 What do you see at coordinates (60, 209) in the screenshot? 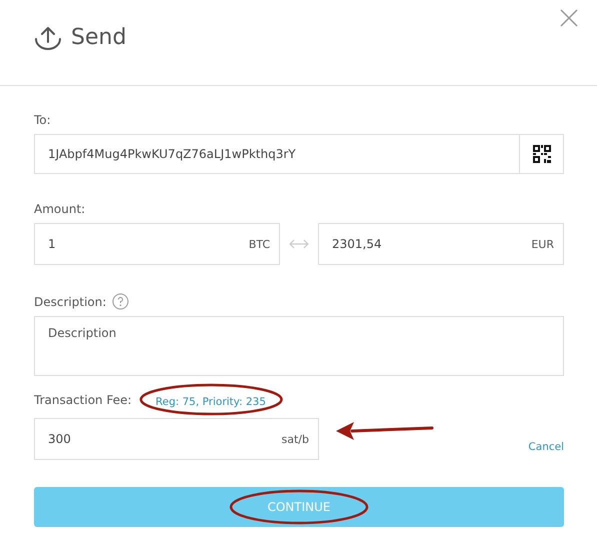
I see `field-label: Amount:` at bounding box center [60, 209].